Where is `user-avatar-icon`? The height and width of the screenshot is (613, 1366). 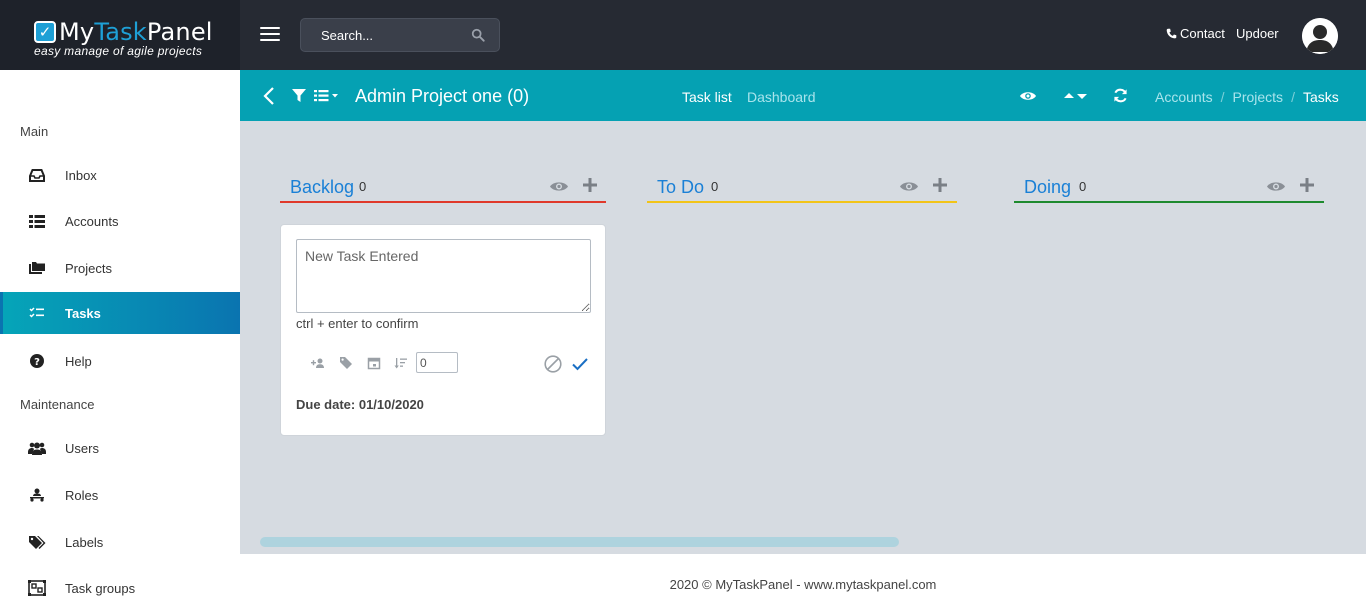 user-avatar-icon is located at coordinates (1320, 36).